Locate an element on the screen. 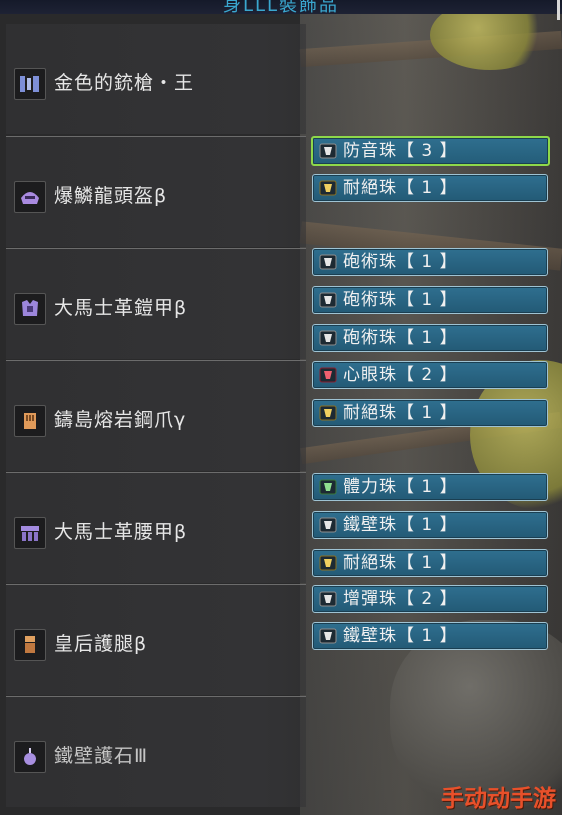  equipment-row-arms: 鑄島熔岩鋼爪γ is located at coordinates (156, 415).